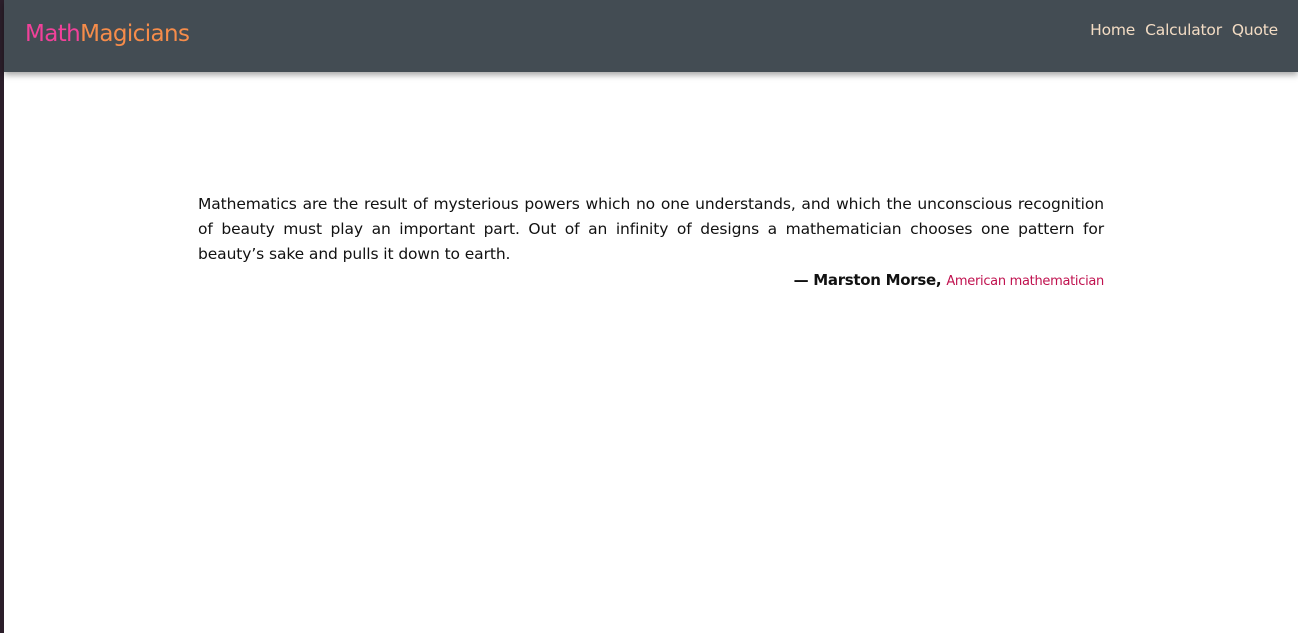 The image size is (1298, 633). I want to click on brand-part-math: Math, so click(53, 34).